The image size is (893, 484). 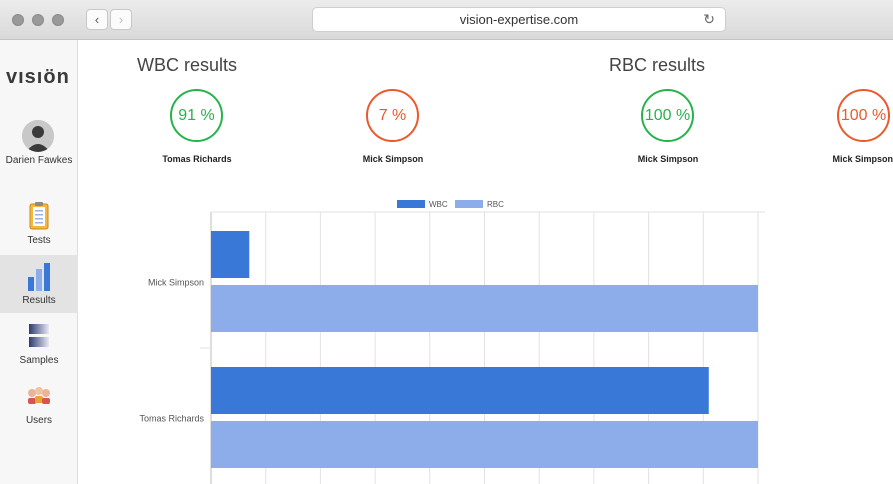 What do you see at coordinates (39, 300) in the screenshot?
I see `sidebar-item-label: Results` at bounding box center [39, 300].